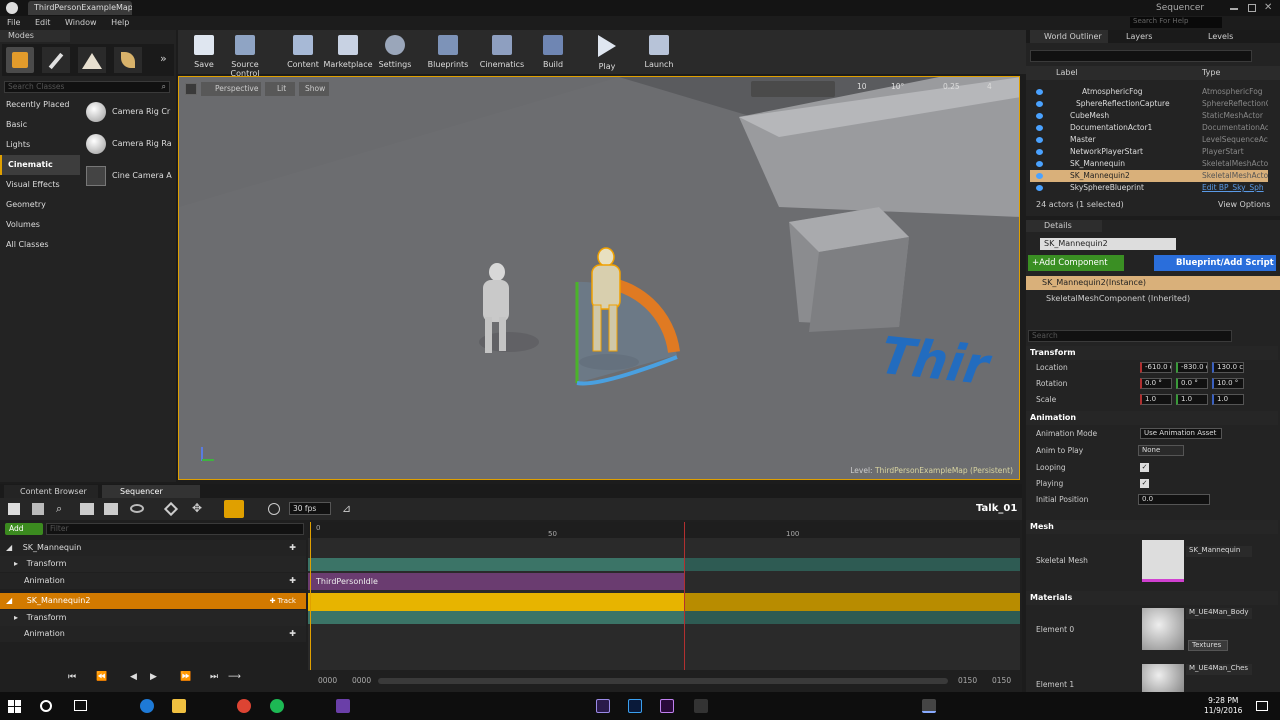 This screenshot has height=720, width=1280. Describe the element at coordinates (1181, 433) in the screenshot. I see `animation-mode-select: Use Animation Asset` at that location.